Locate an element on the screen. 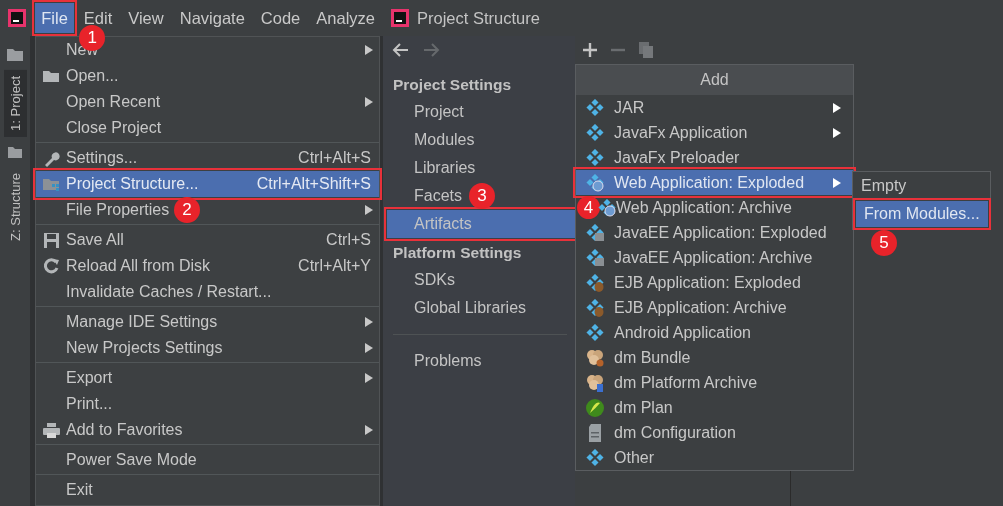 The image size is (1003, 506). menu-item: Project Structure... Ctrl+Alt+Shift+S is located at coordinates (207, 184).